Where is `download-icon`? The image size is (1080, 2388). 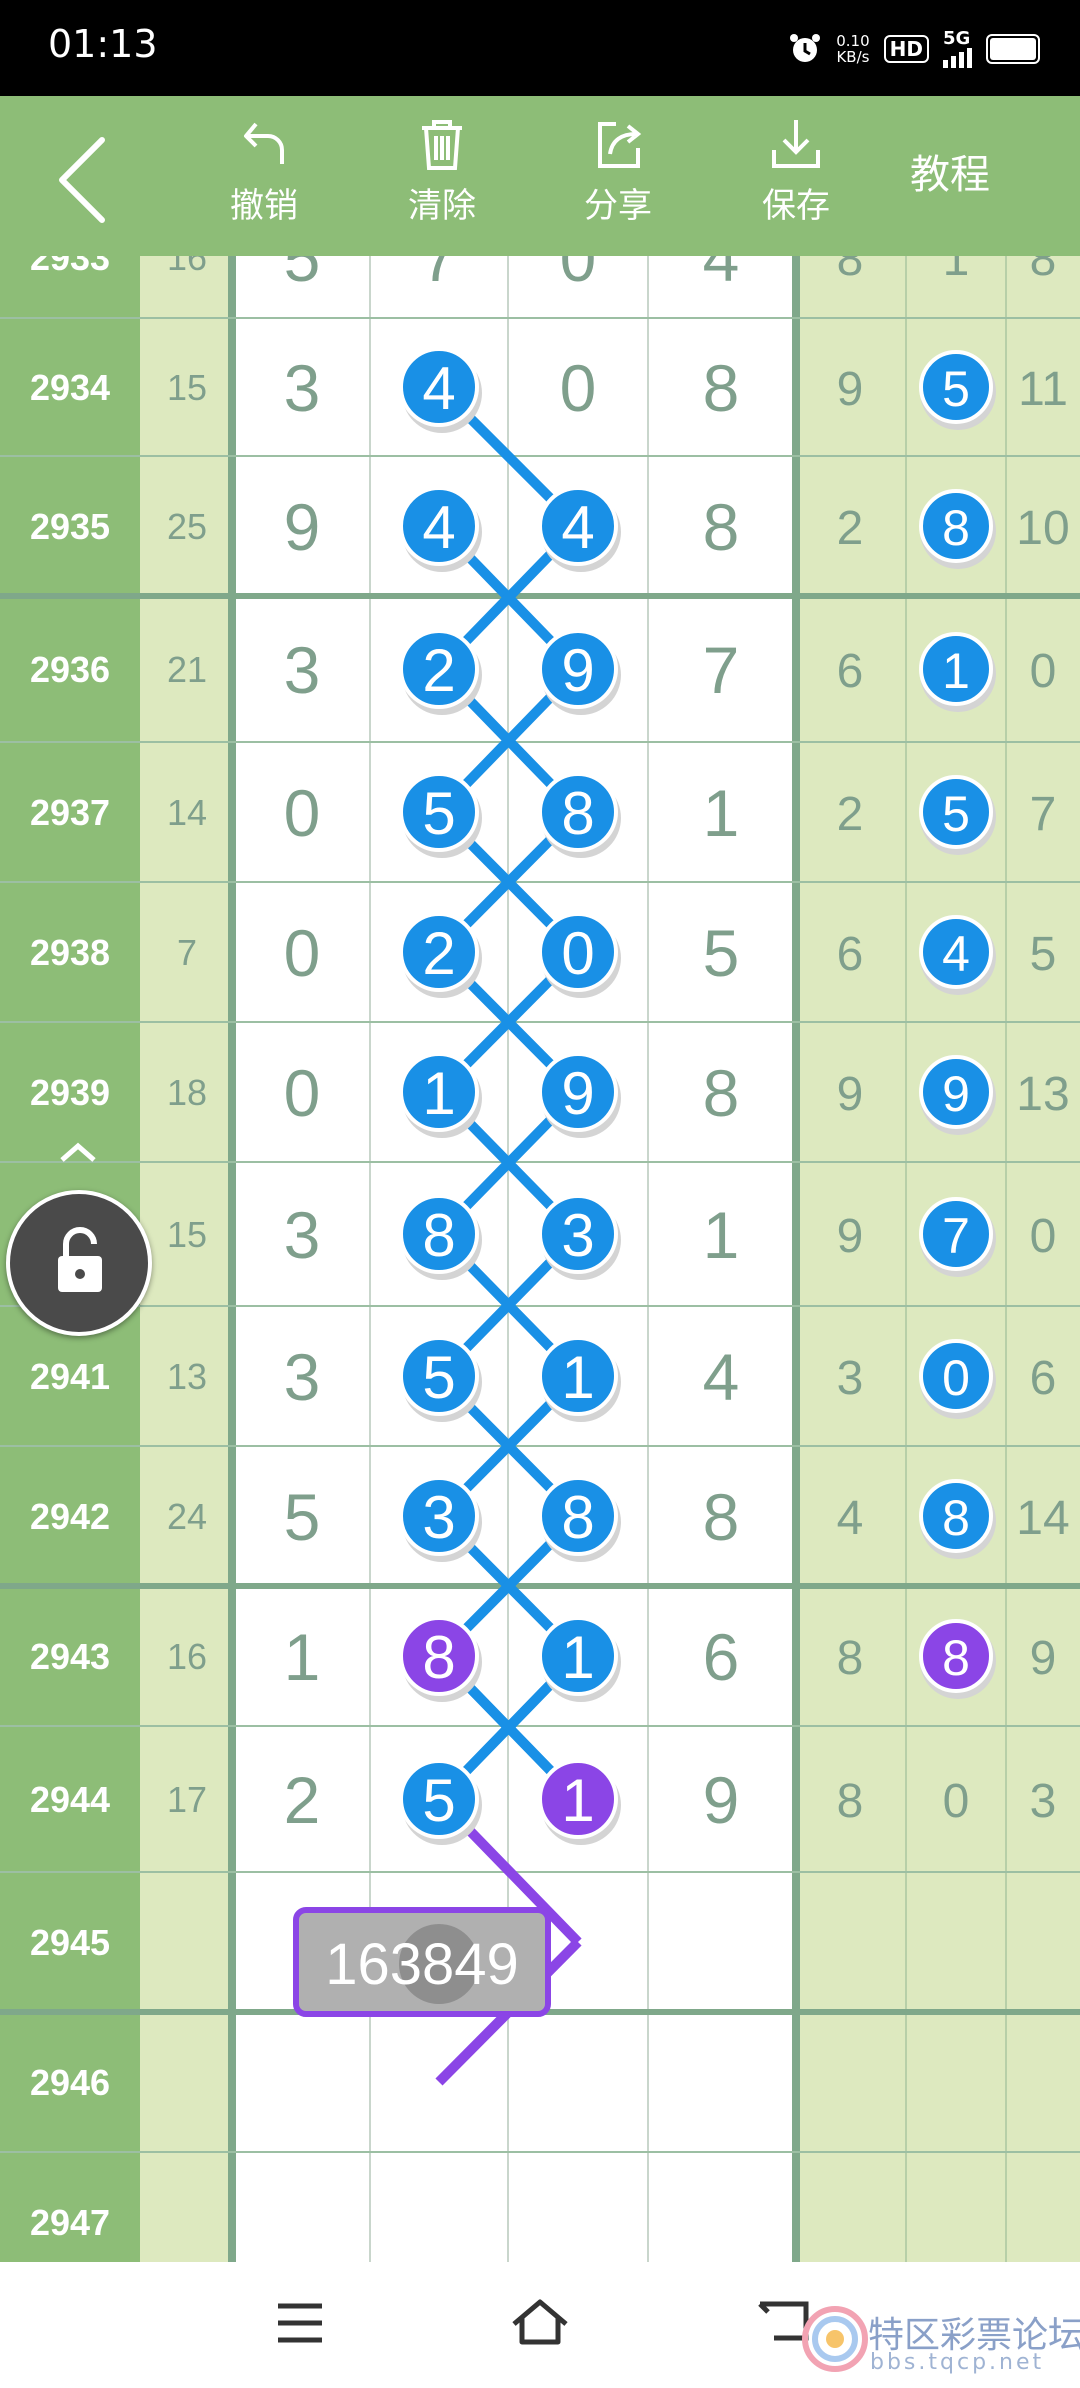
download-icon is located at coordinates (796, 144).